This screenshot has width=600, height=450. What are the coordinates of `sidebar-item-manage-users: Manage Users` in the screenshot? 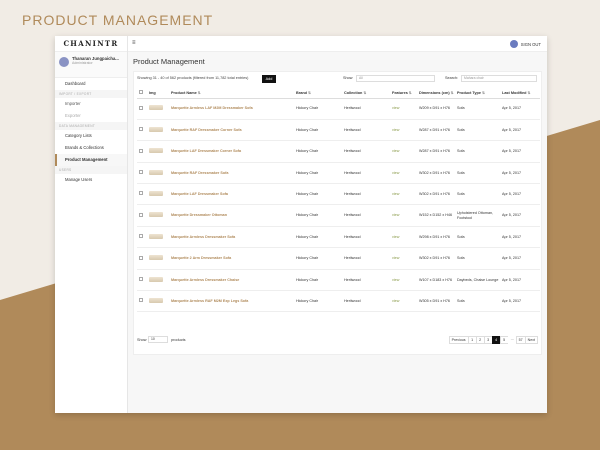 It's located at (91, 180).